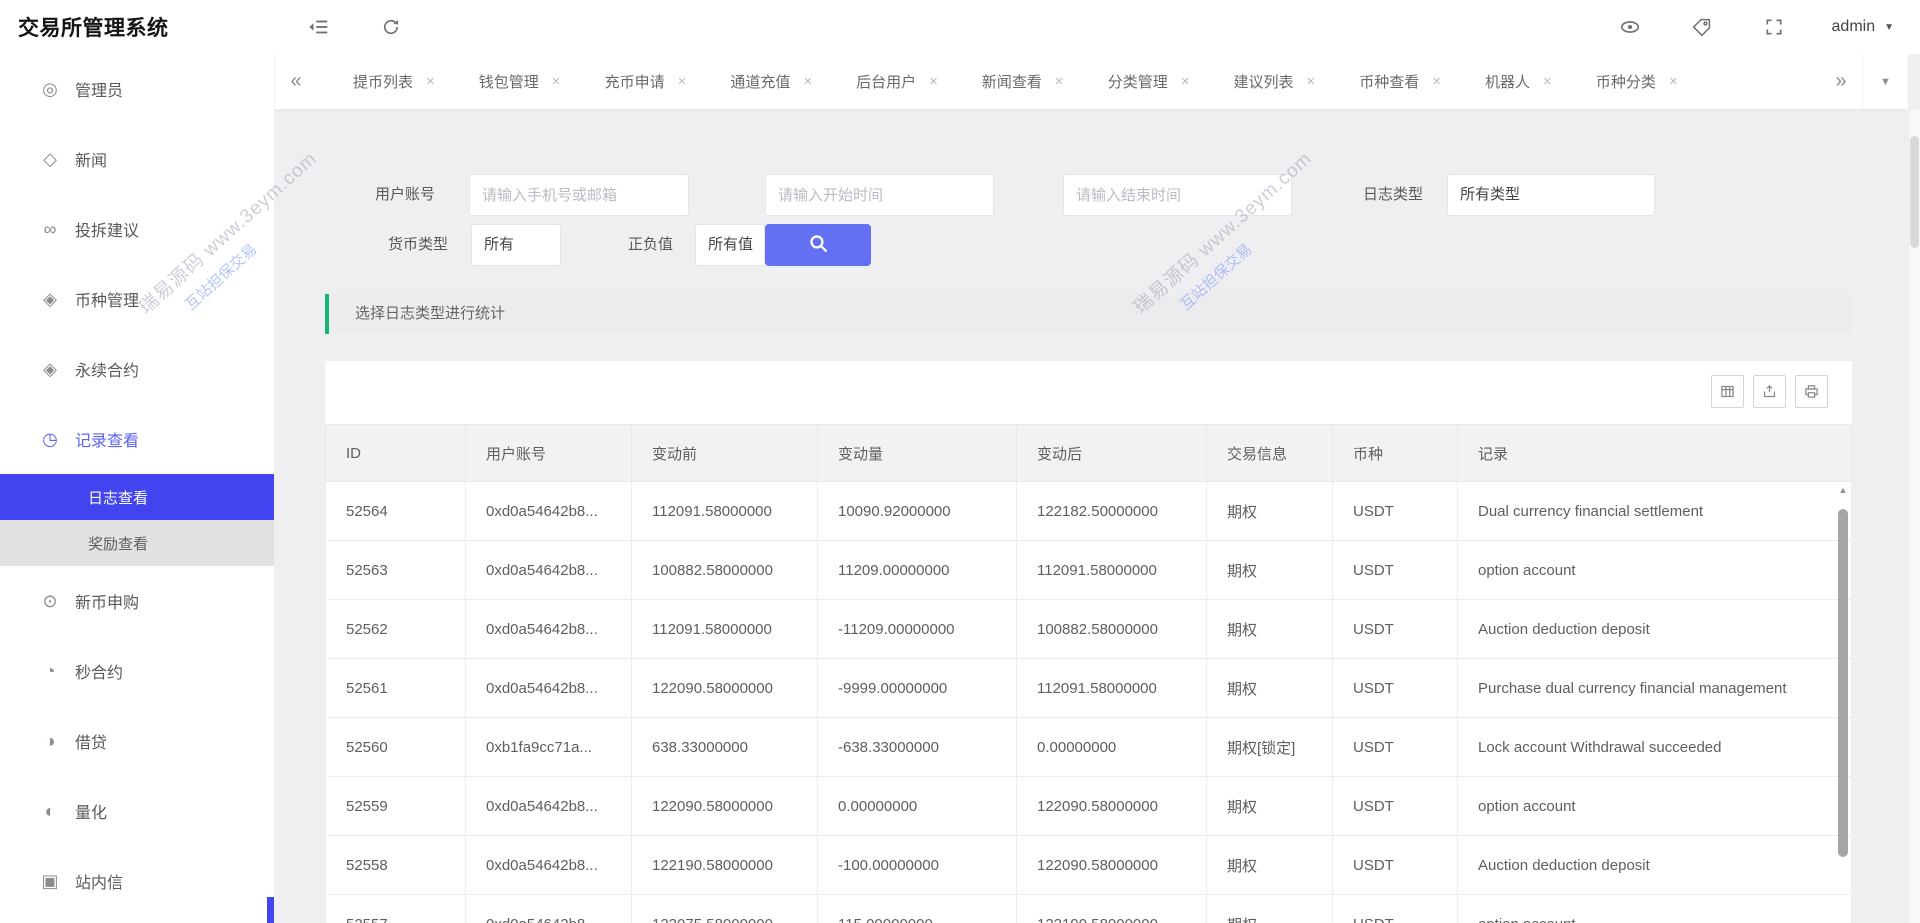 This screenshot has height=923, width=1920. I want to click on tab: 建议列表 ×, so click(1274, 81).